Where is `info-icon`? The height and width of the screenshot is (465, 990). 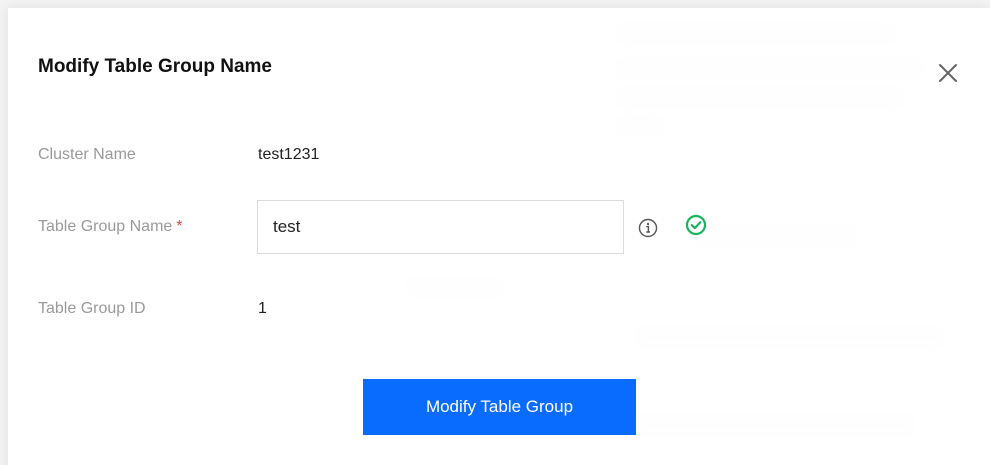 info-icon is located at coordinates (648, 228).